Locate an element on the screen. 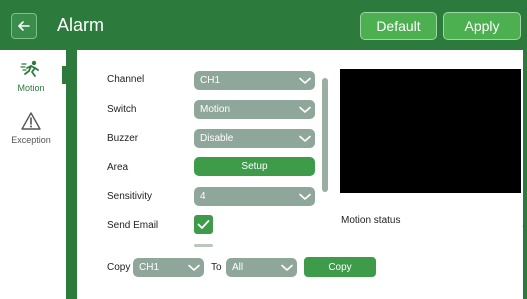 The width and height of the screenshot is (527, 299). copy-from-value: CH1 is located at coordinates (149, 267).